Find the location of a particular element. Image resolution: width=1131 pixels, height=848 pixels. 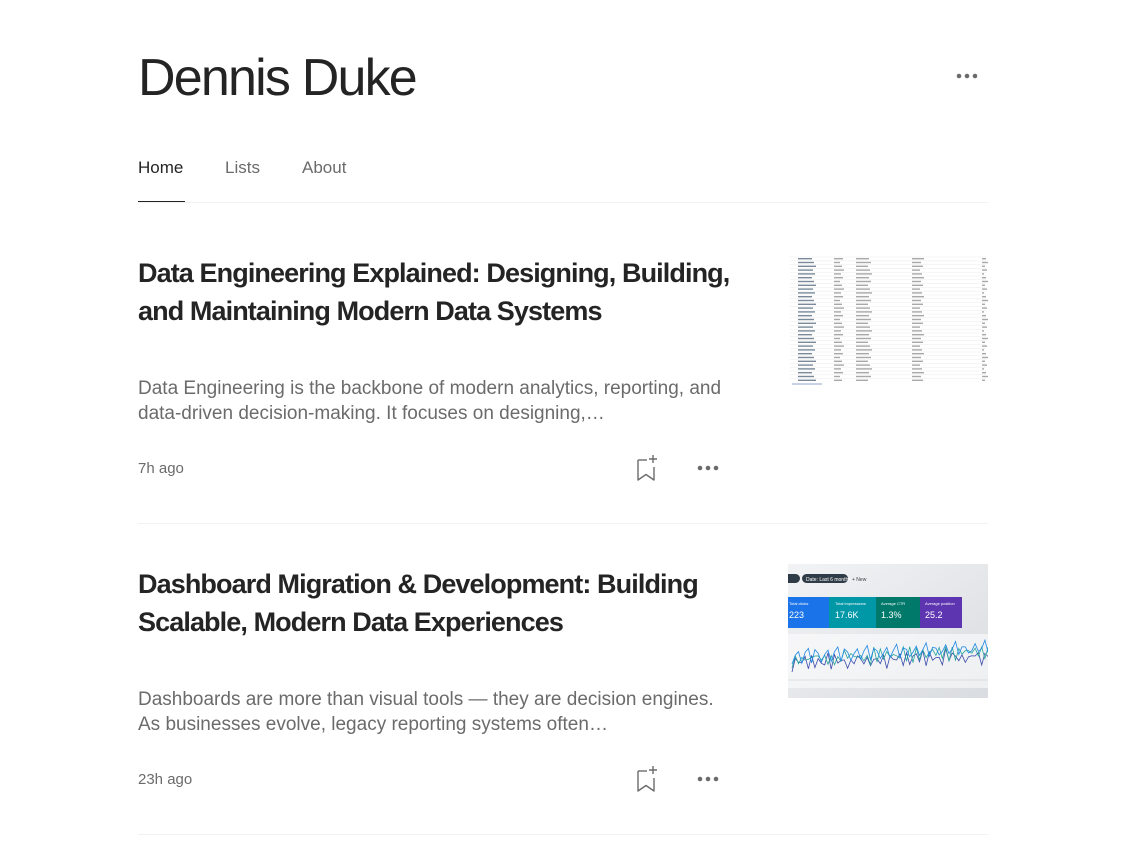

article-thumbnail is located at coordinates (888, 320).